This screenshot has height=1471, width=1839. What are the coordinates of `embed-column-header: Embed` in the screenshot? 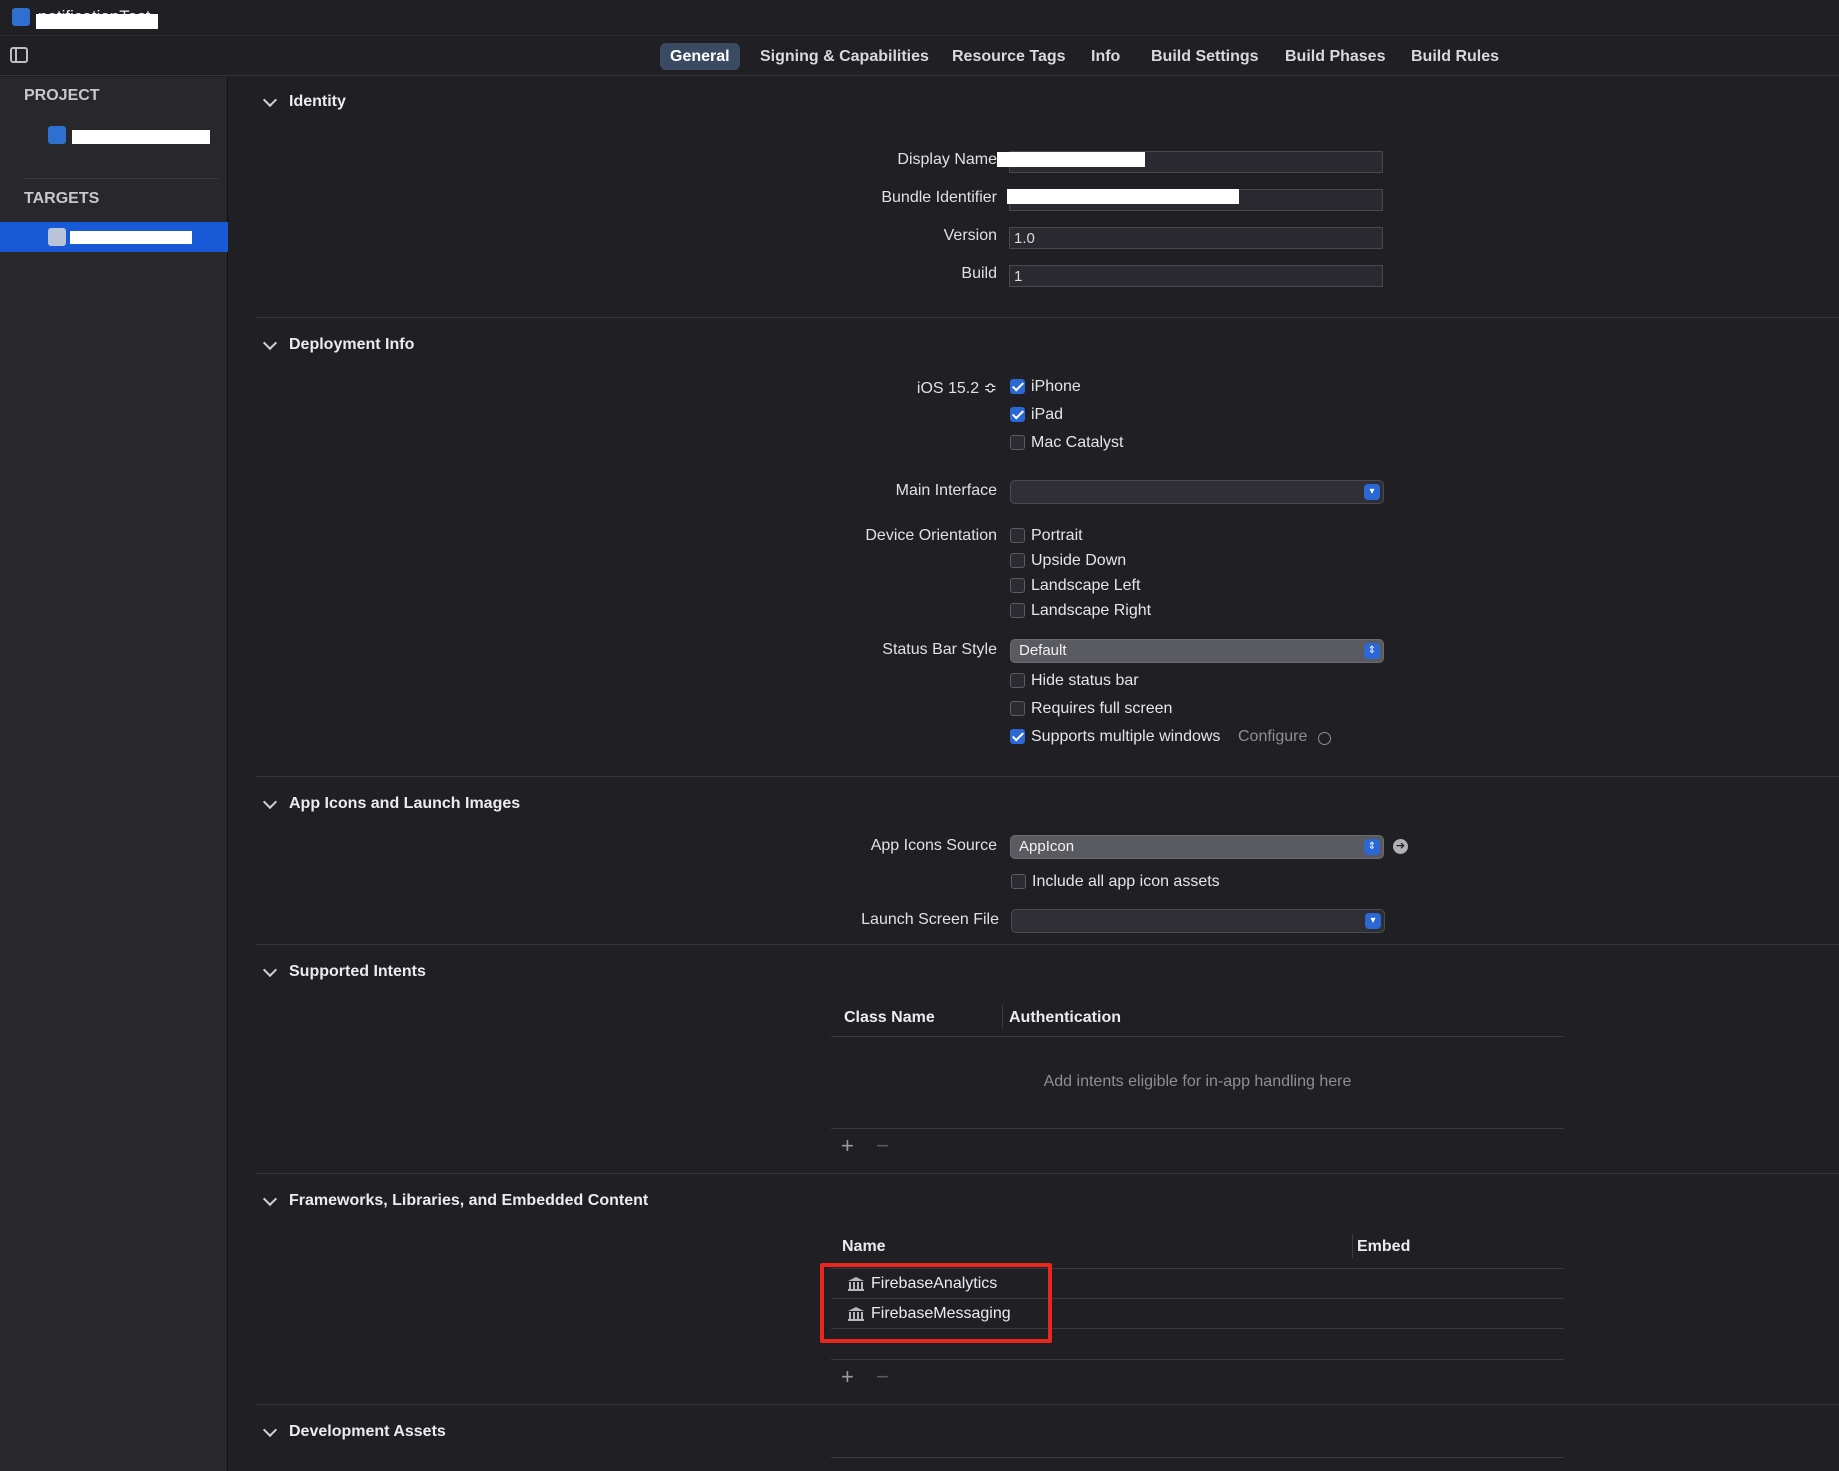 It's located at (1383, 1247).